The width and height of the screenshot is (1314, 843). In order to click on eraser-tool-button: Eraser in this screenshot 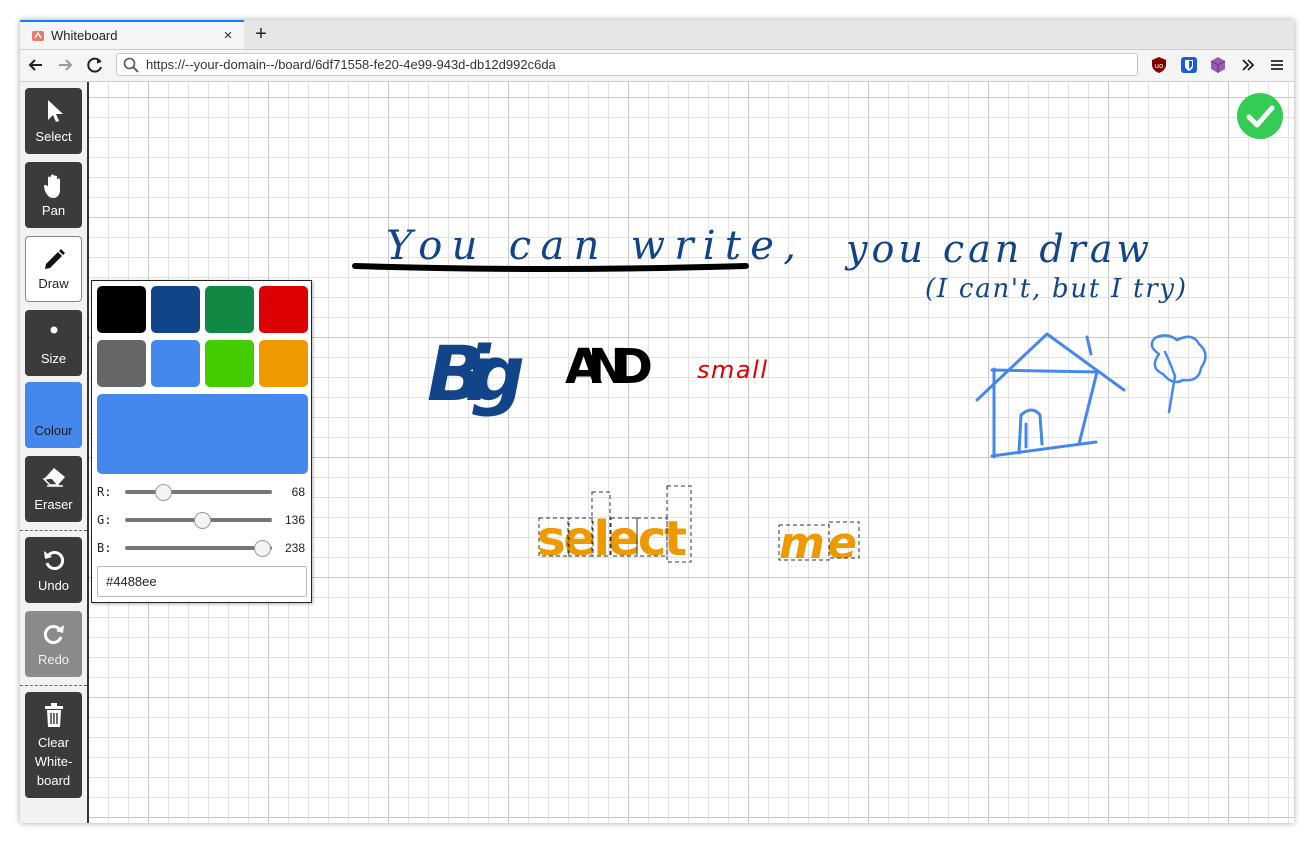, I will do `click(53, 489)`.